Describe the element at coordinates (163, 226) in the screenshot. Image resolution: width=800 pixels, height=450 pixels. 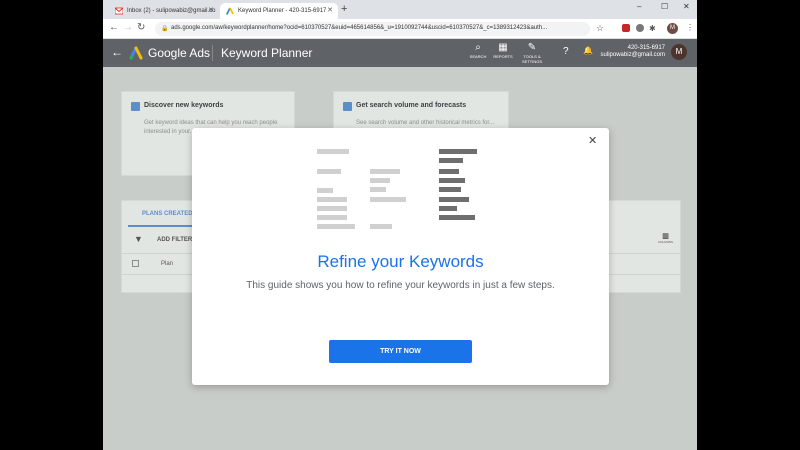
I see `tab-indicator` at that location.